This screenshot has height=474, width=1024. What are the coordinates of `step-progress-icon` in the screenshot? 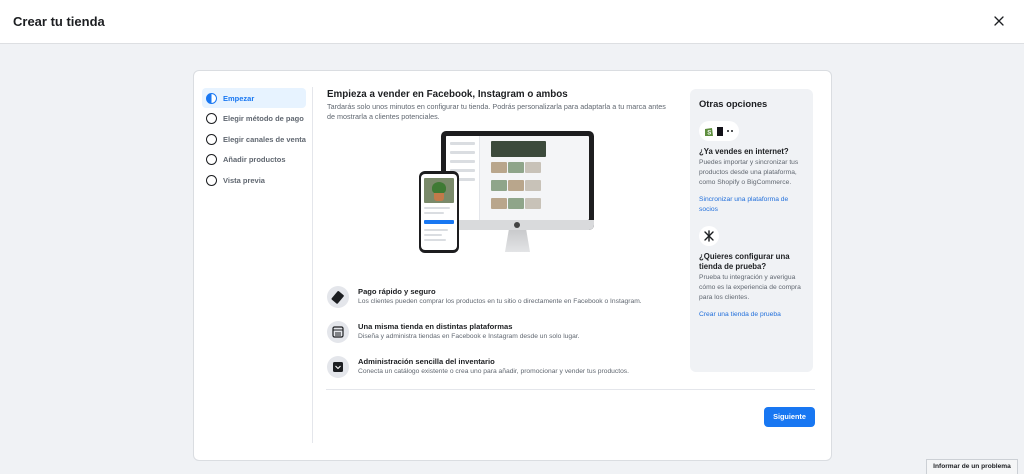 It's located at (211, 98).